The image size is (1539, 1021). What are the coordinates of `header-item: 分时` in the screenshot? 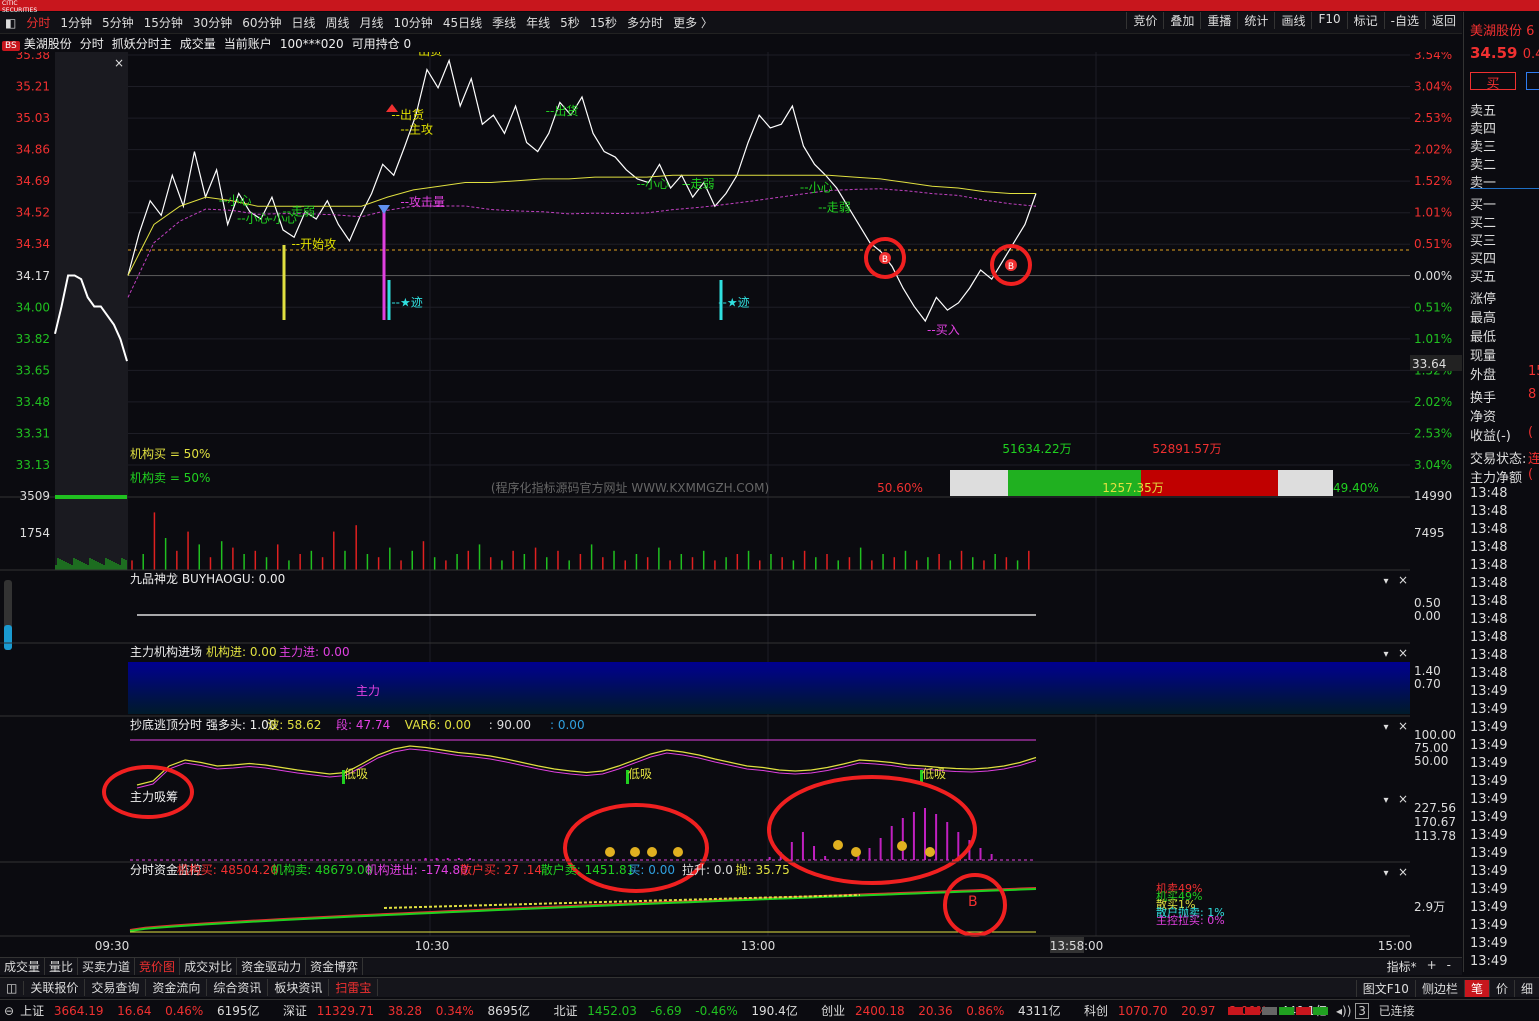 It's located at (91, 44).